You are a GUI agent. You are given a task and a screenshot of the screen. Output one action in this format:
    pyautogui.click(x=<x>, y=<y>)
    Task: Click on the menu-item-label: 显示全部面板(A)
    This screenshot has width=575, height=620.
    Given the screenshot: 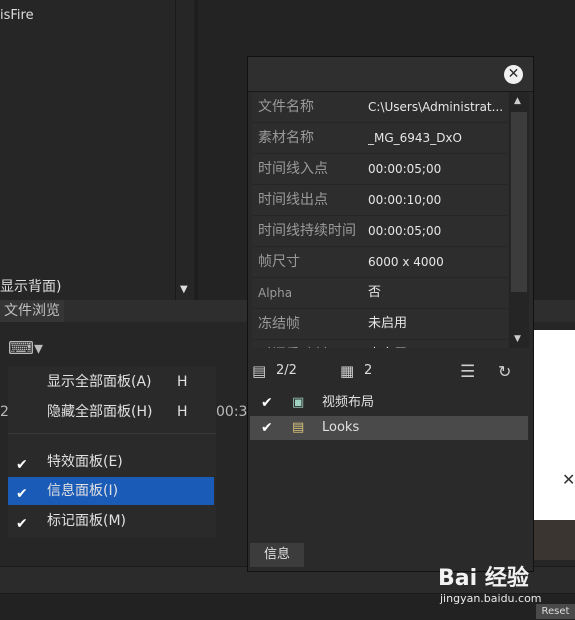 What is the action you would take?
    pyautogui.click(x=99, y=382)
    